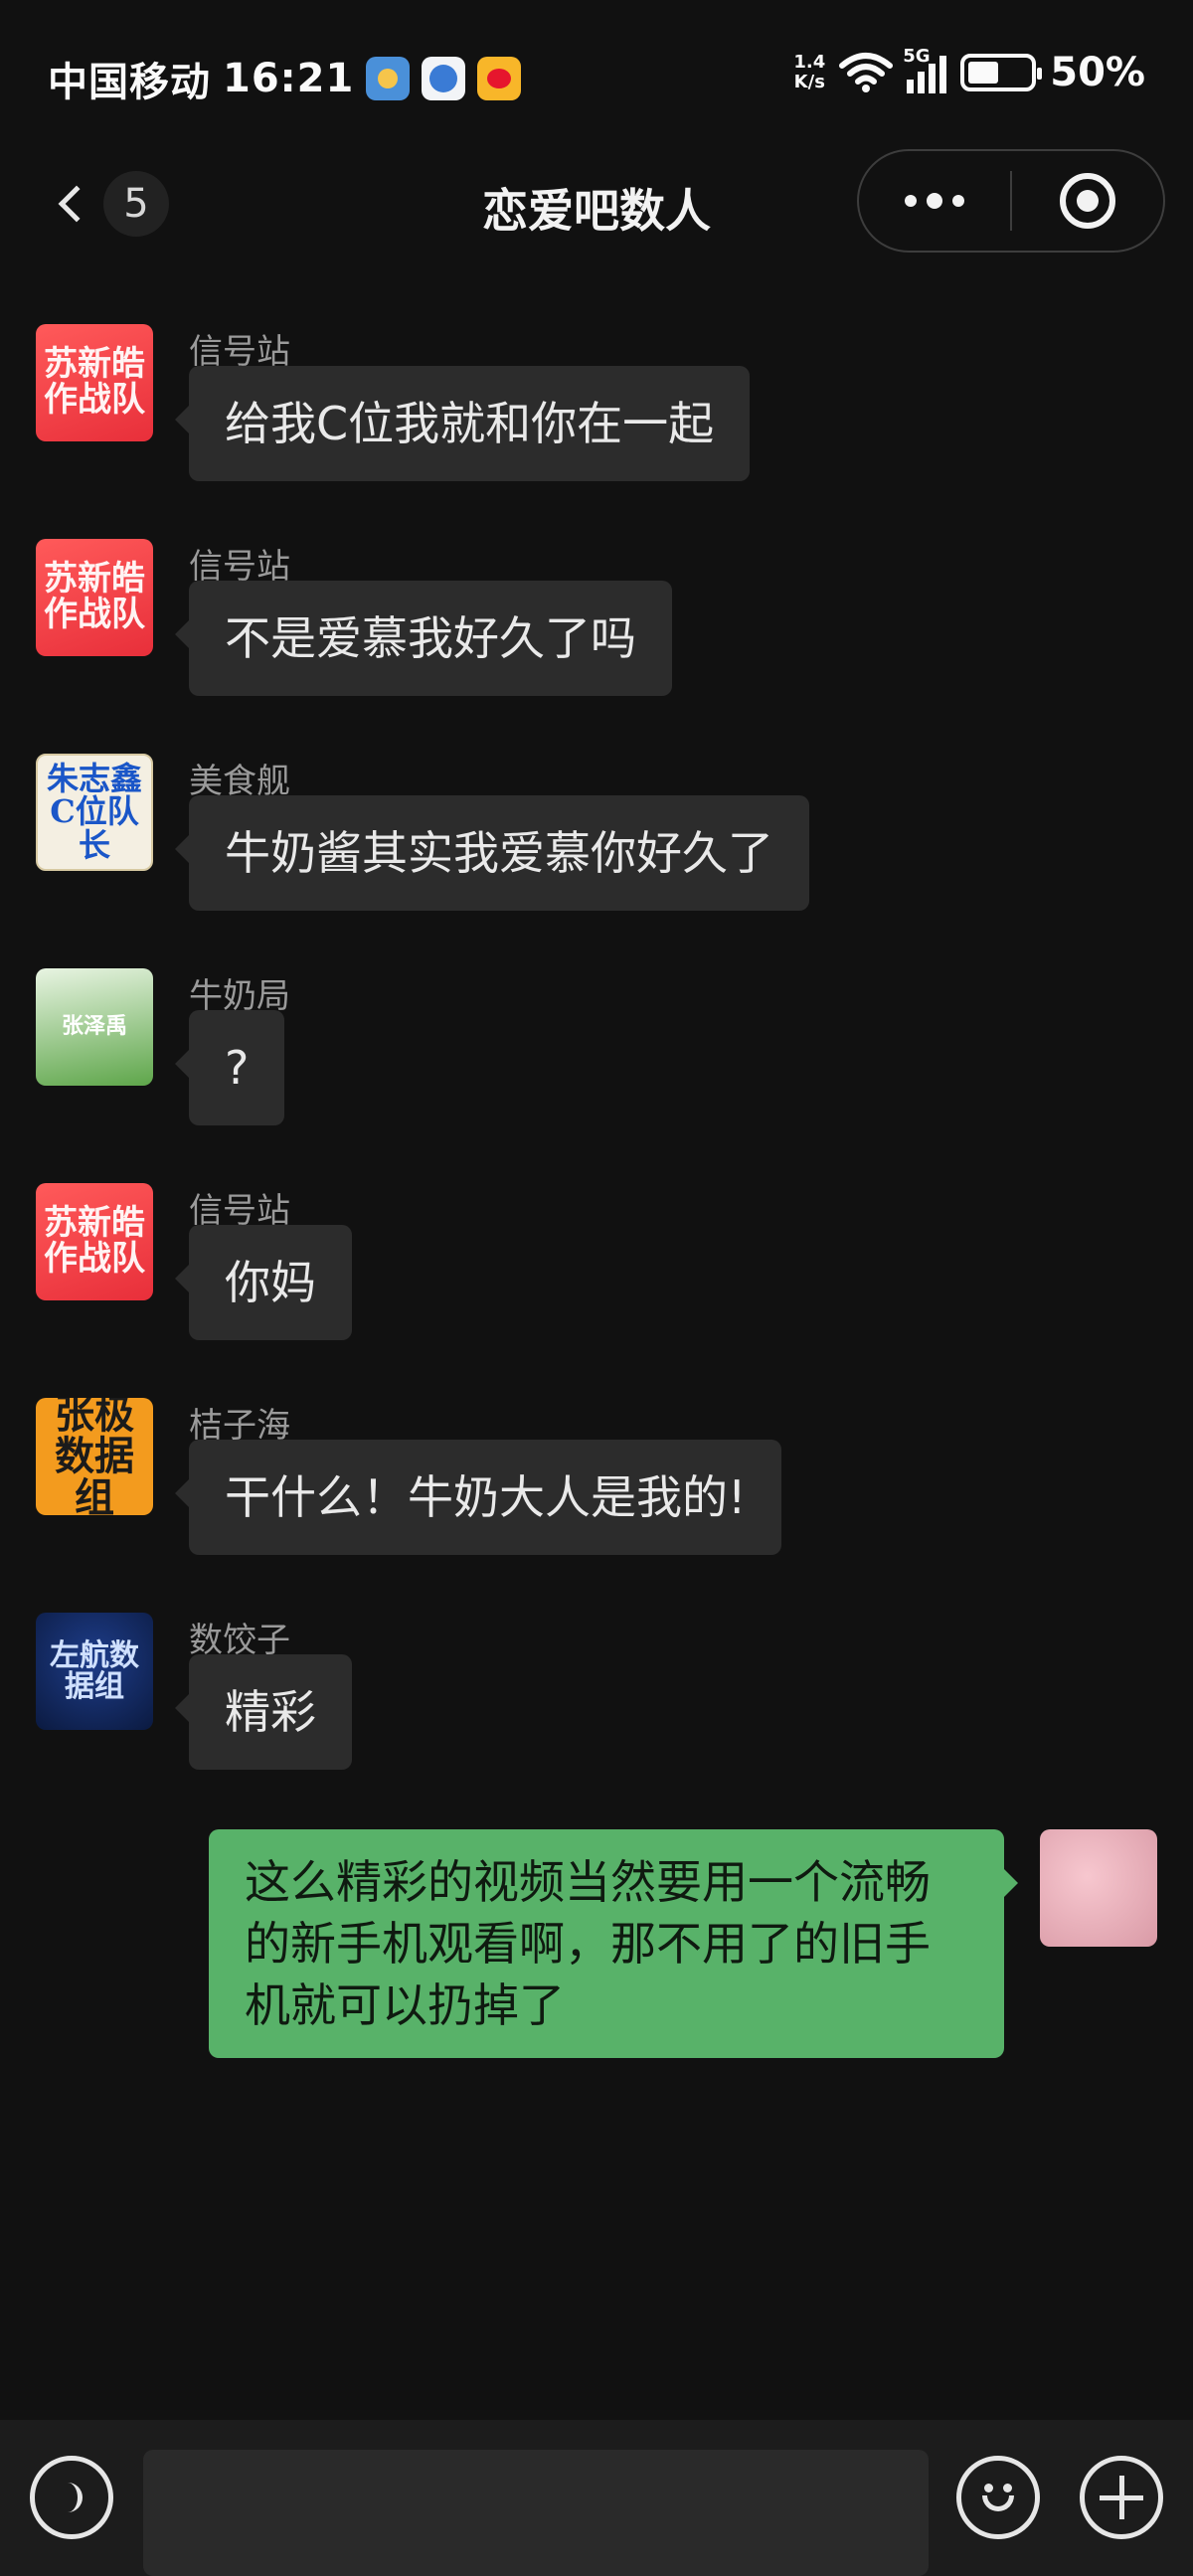 The width and height of the screenshot is (1193, 2576). Describe the element at coordinates (129, 83) in the screenshot. I see `carrier-name: 中国移动` at that location.